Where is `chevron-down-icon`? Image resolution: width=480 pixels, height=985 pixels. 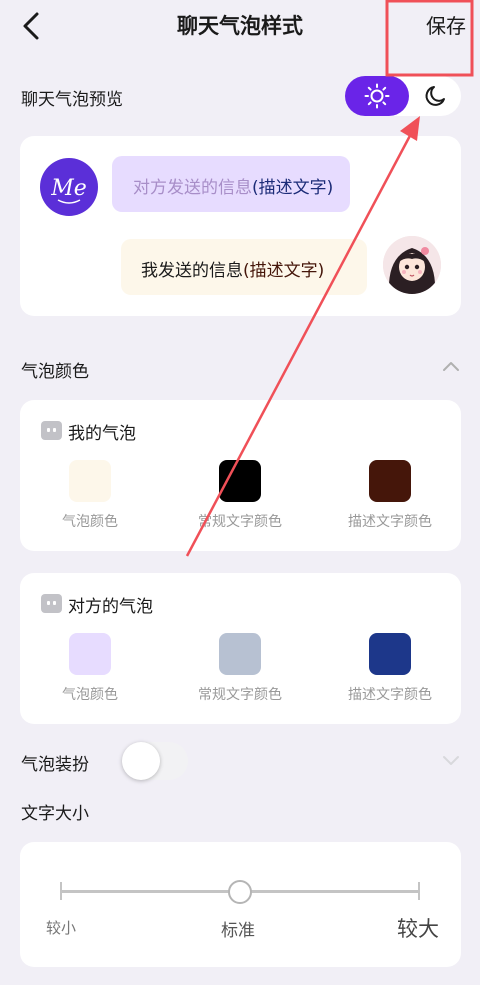 chevron-down-icon is located at coordinates (451, 760).